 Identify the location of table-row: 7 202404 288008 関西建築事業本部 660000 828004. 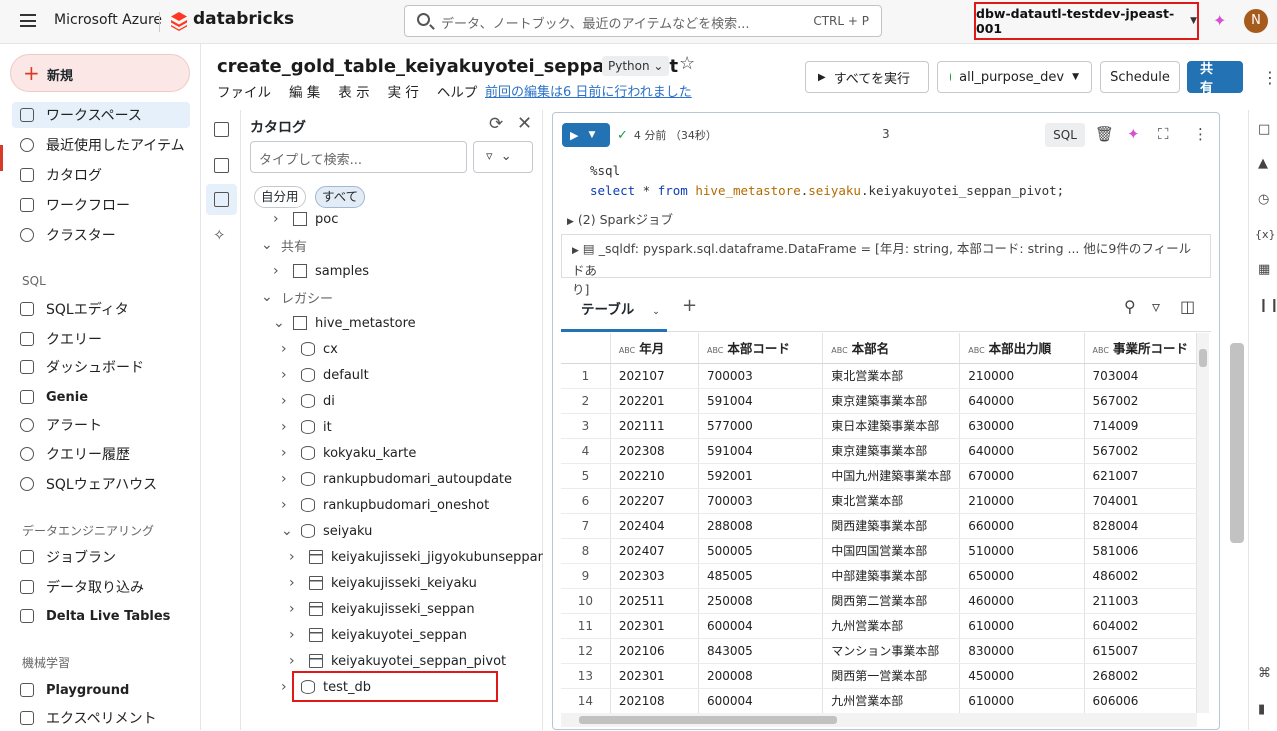
(879, 526).